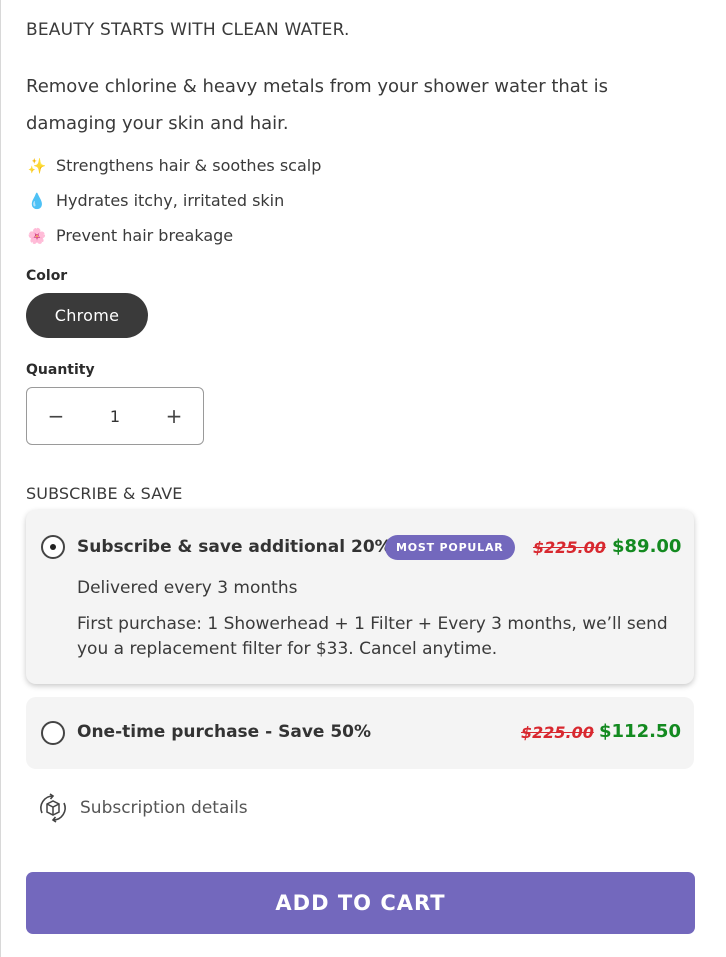 This screenshot has height=957, width=726. Describe the element at coordinates (647, 546) in the screenshot. I see `sale-price: $89.00` at that location.